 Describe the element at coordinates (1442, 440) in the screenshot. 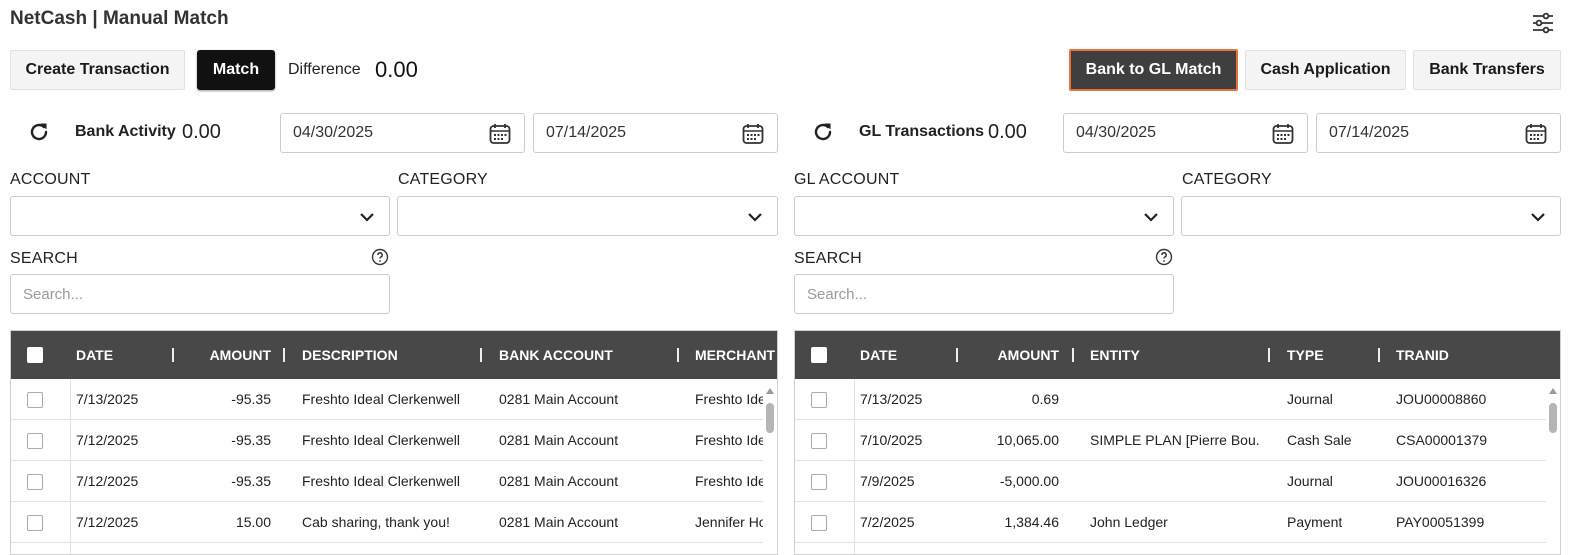

I see `cell-tranid: CSA00001379` at that location.